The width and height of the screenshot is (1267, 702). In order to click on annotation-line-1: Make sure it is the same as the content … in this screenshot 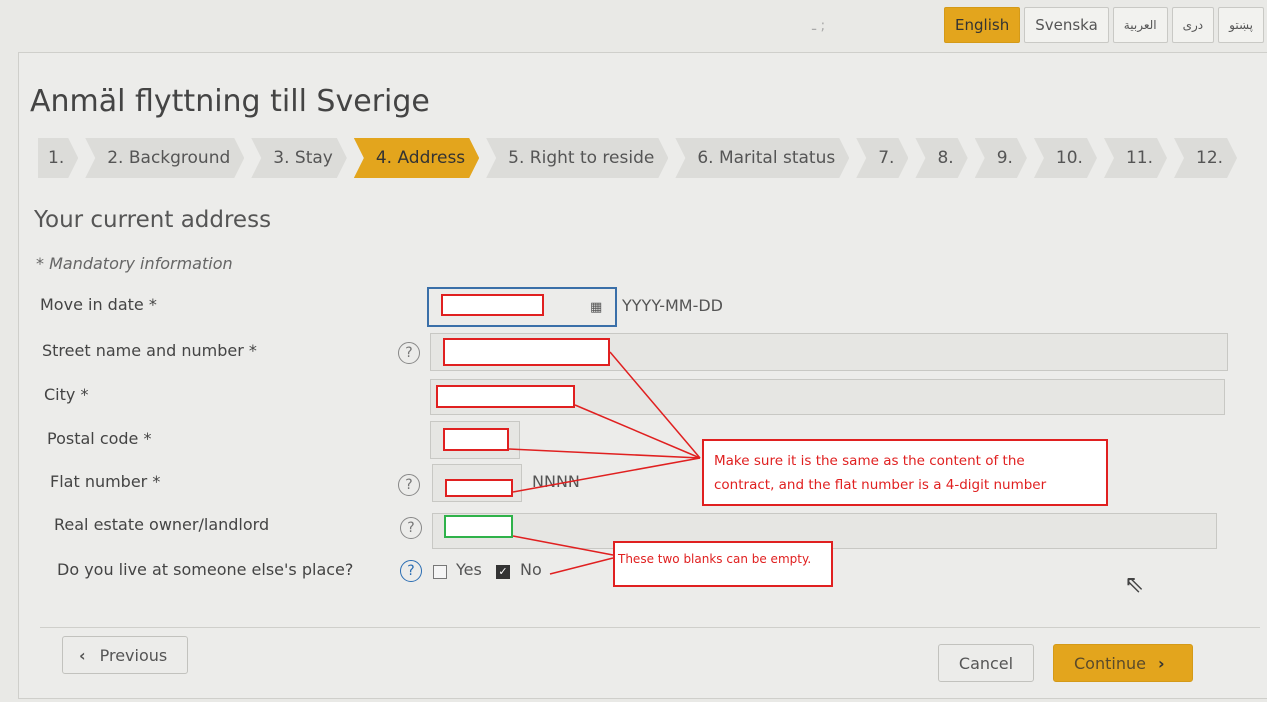, I will do `click(869, 461)`.